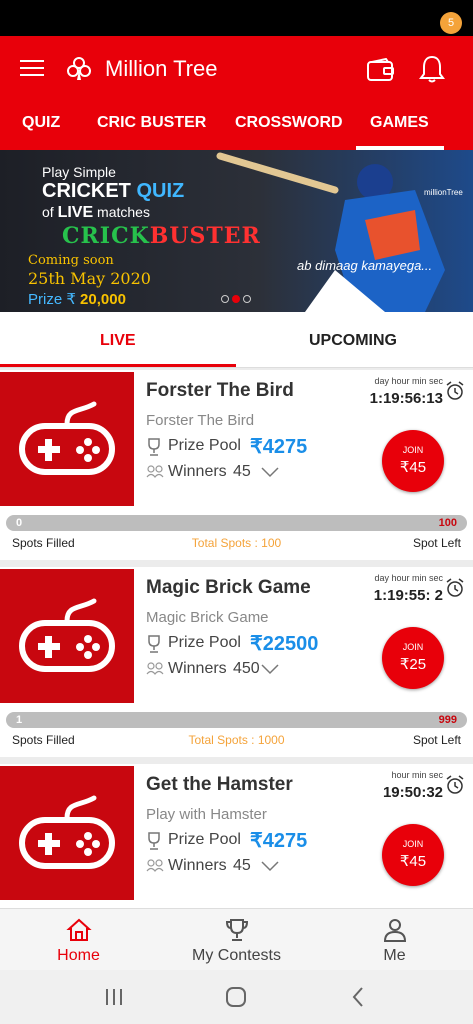 This screenshot has width=473, height=1024. I want to click on nav-home-label: Home, so click(78, 955).